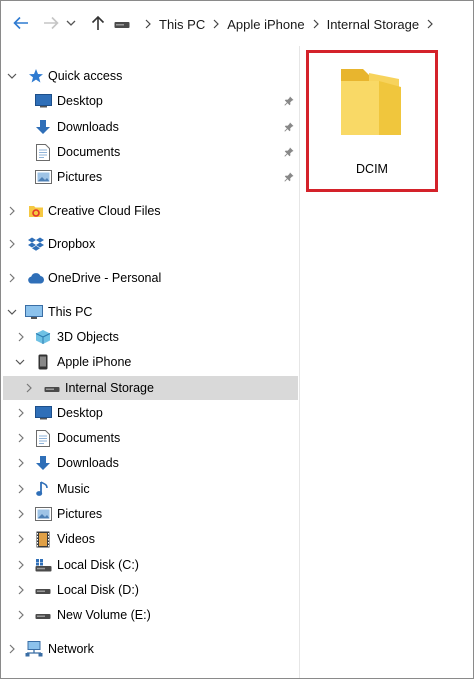 Image resolution: width=474 pixels, height=679 pixels. I want to click on nav-this-pc-pictures: Pictures, so click(150, 514).